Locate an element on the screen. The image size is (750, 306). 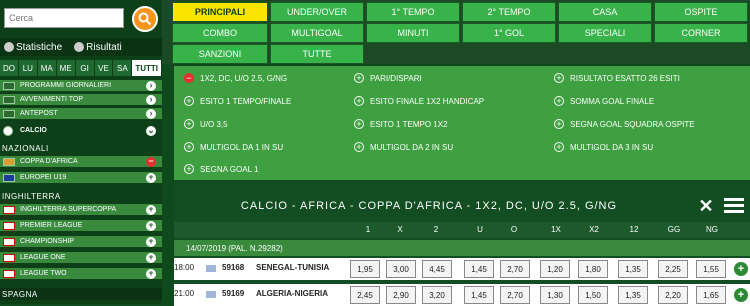
event-date-label: 14/07/2019 (PAL. N.29282) is located at coordinates (234, 248).